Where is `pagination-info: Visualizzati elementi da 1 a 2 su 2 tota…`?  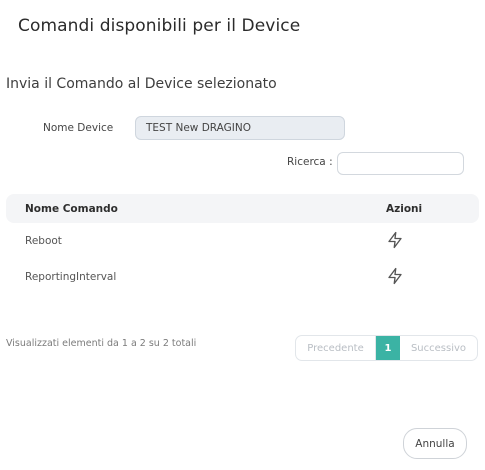 pagination-info: Visualizzati elementi da 1 a 2 su 2 tota… is located at coordinates (101, 343).